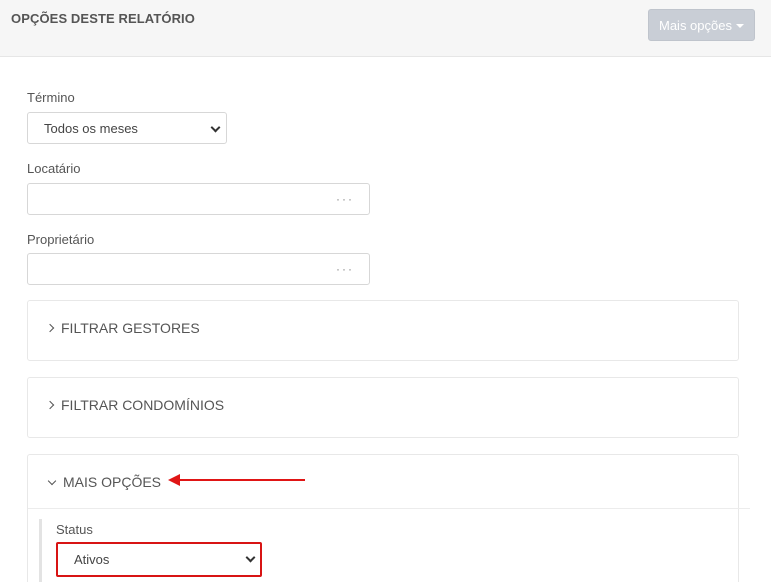 This screenshot has height=582, width=771. I want to click on locatario-label: Locatário, so click(54, 168).